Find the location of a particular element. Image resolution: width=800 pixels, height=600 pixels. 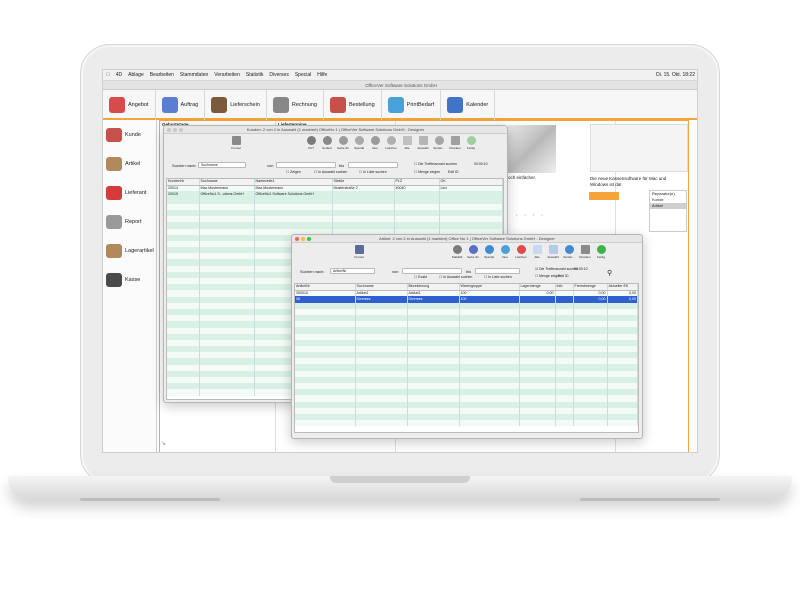

laptop-foot-left is located at coordinates (150, 499).